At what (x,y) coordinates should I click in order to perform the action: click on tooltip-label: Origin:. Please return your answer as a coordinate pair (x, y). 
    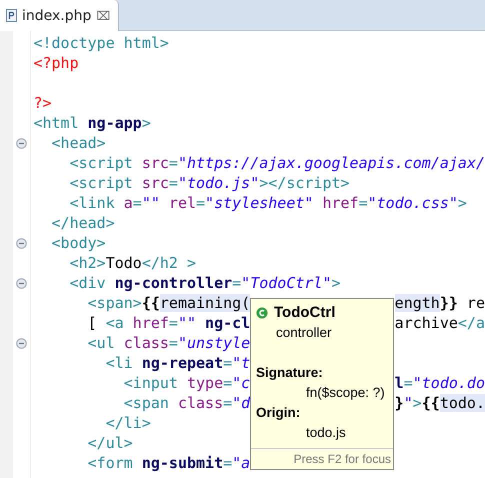
    Looking at the image, I should click on (279, 413).